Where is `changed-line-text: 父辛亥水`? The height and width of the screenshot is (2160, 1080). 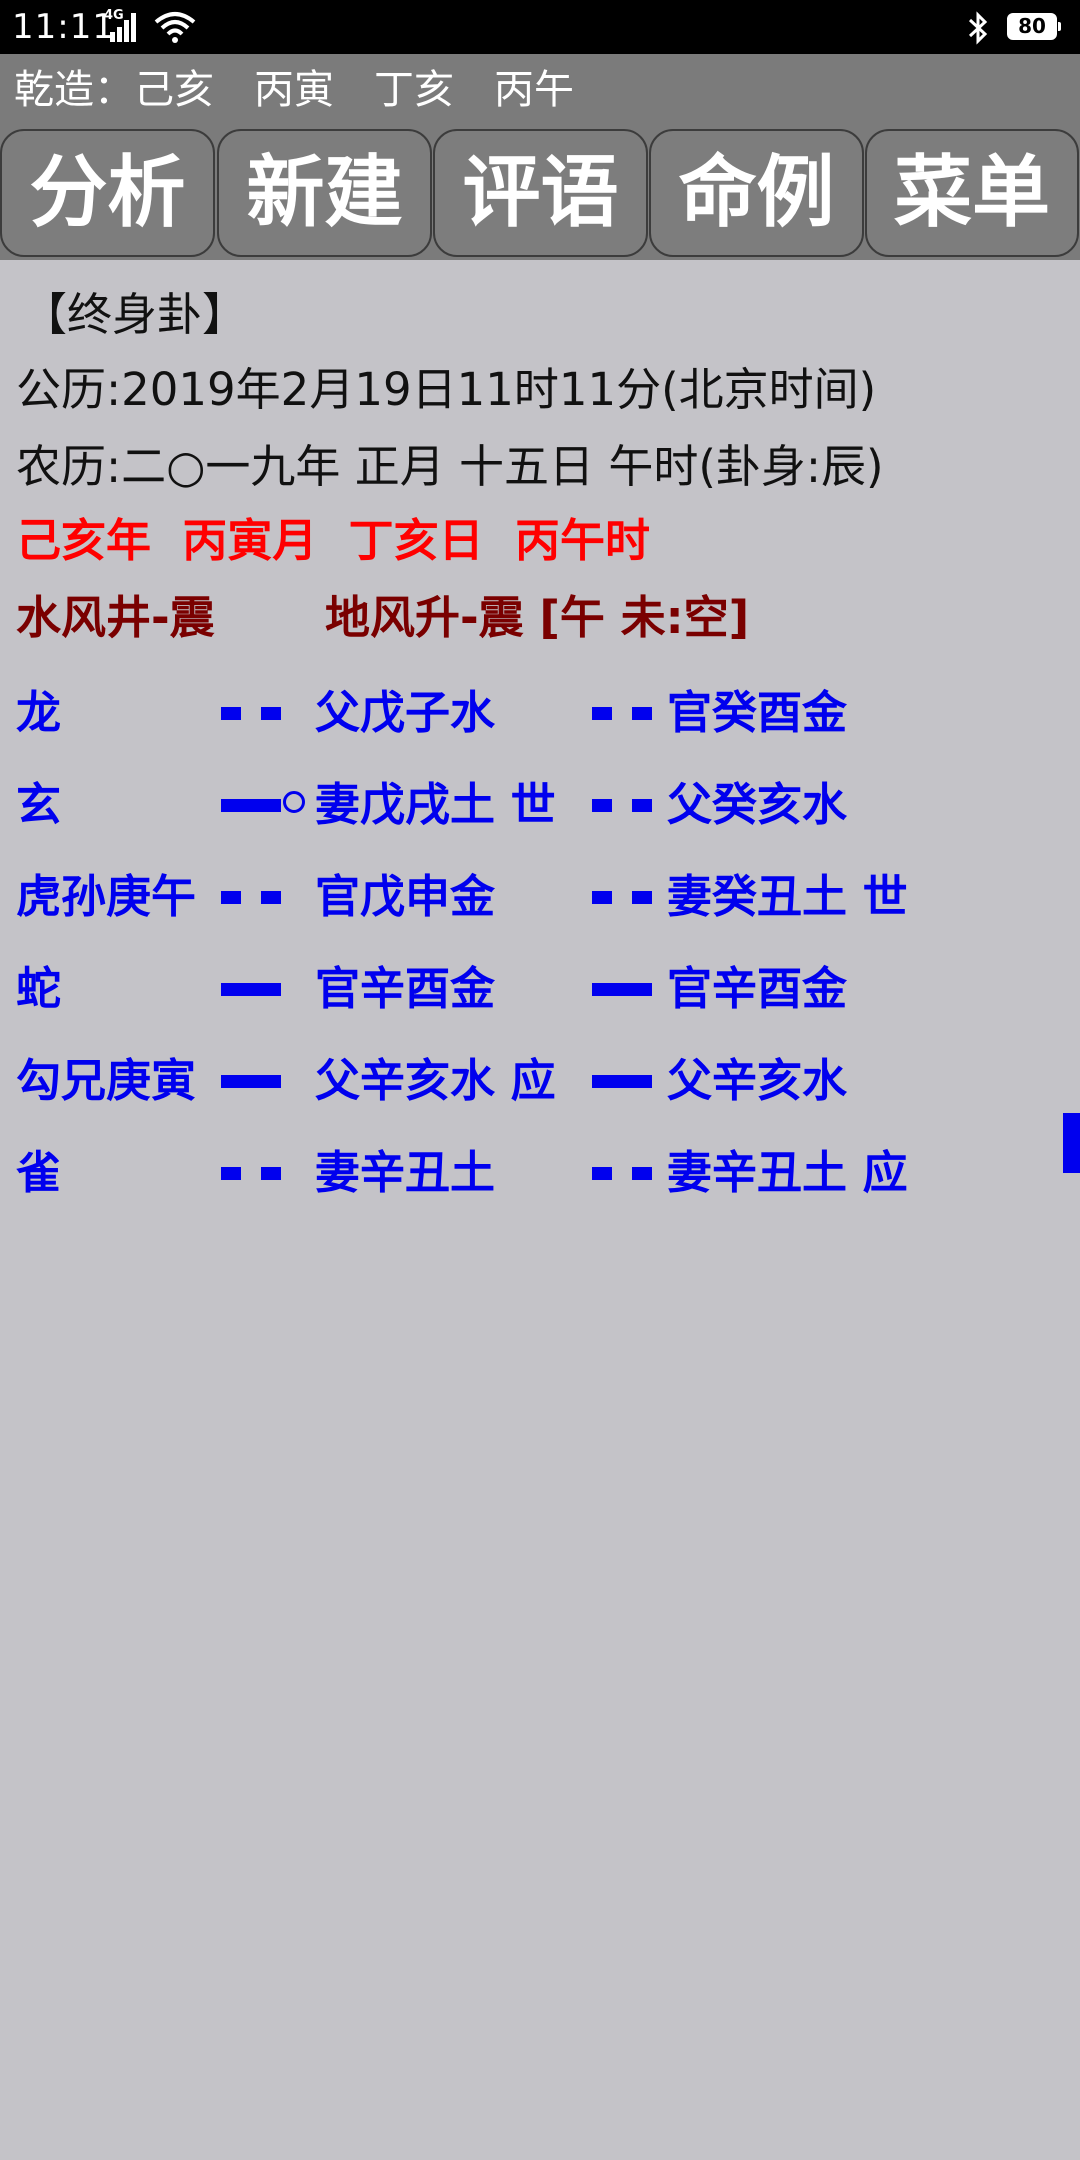 changed-line-text: 父辛亥水 is located at coordinates (757, 1080).